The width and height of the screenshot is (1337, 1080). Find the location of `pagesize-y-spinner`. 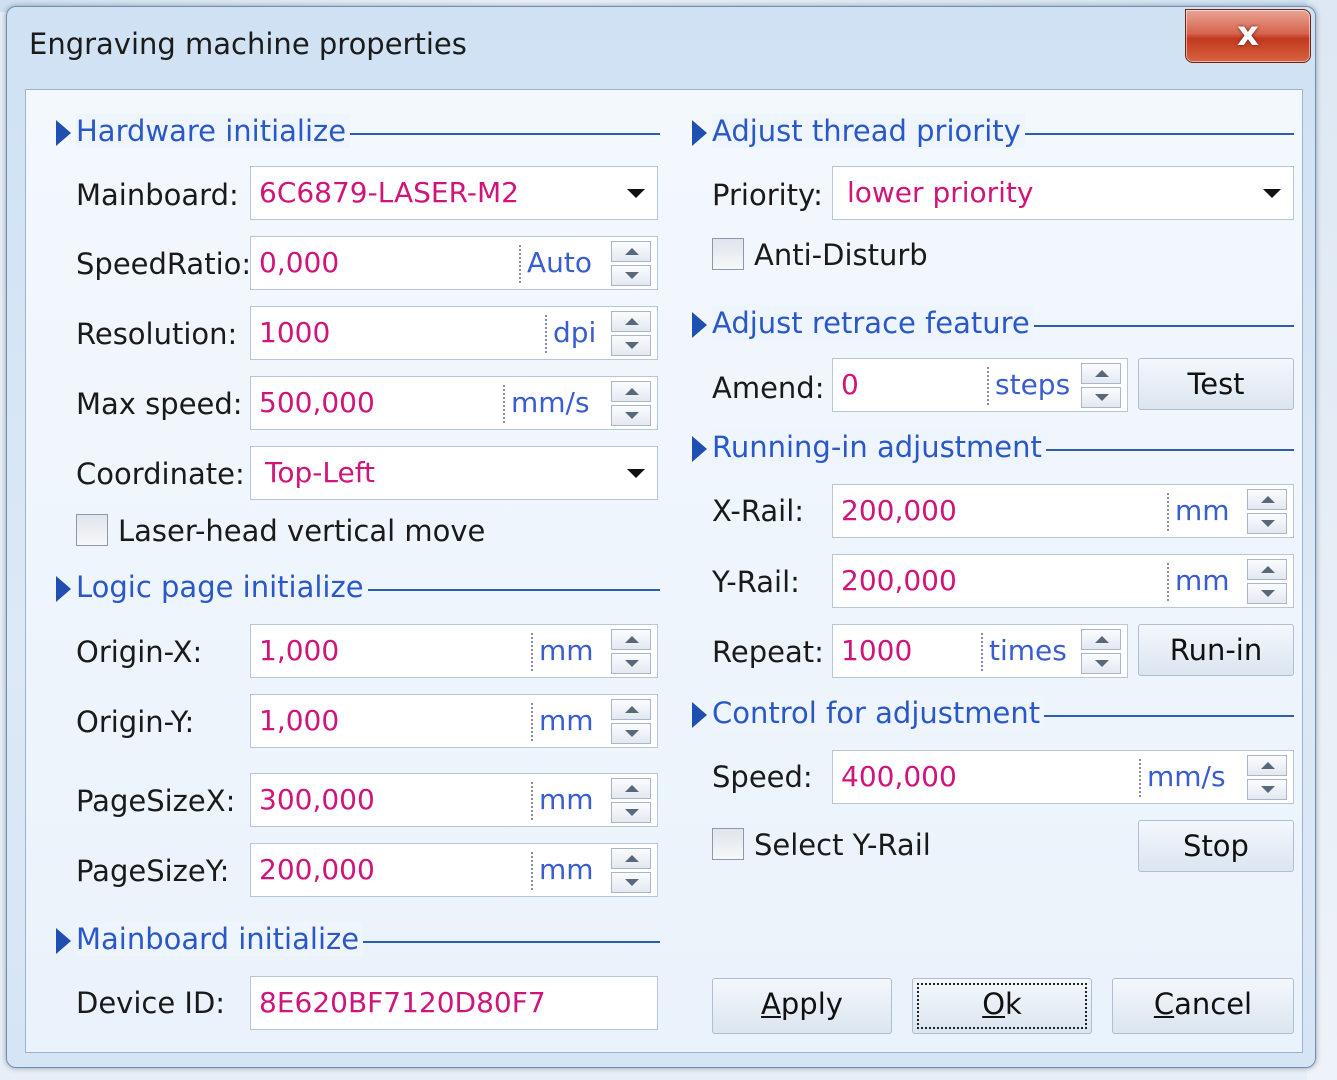

pagesize-y-spinner is located at coordinates (632, 871).